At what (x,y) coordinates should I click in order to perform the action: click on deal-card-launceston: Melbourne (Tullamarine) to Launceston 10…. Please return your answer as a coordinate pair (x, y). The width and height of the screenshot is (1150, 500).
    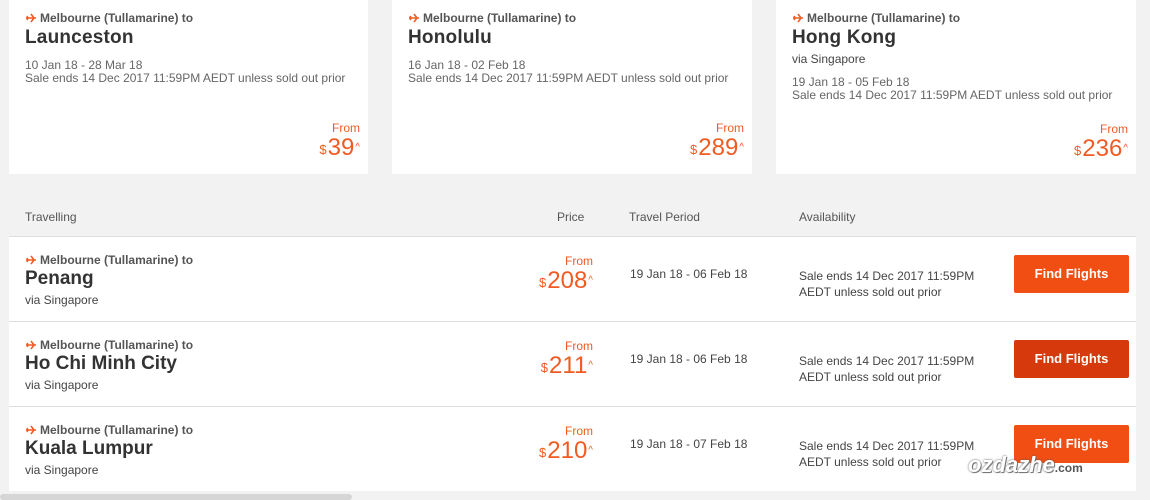
    Looking at the image, I should click on (188, 87).